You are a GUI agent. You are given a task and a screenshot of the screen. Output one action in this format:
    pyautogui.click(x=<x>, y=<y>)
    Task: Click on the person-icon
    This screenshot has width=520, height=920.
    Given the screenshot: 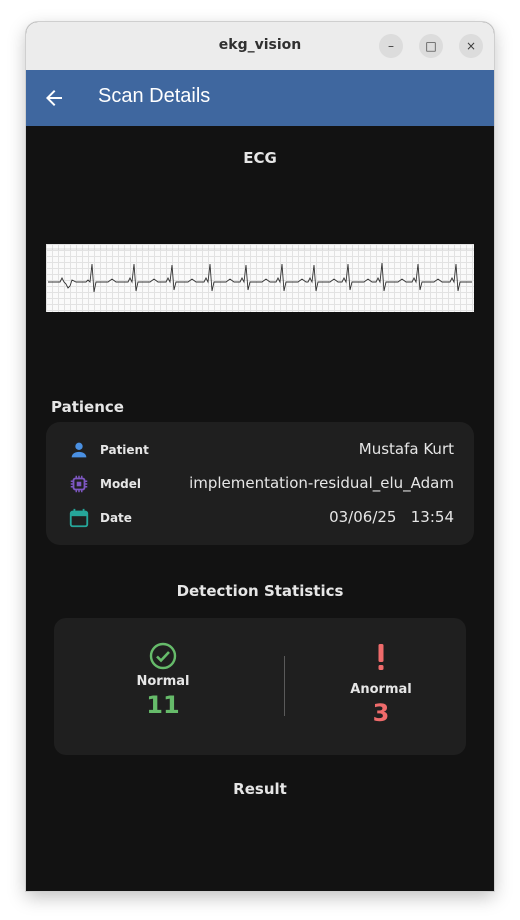 What is the action you would take?
    pyautogui.click(x=79, y=450)
    